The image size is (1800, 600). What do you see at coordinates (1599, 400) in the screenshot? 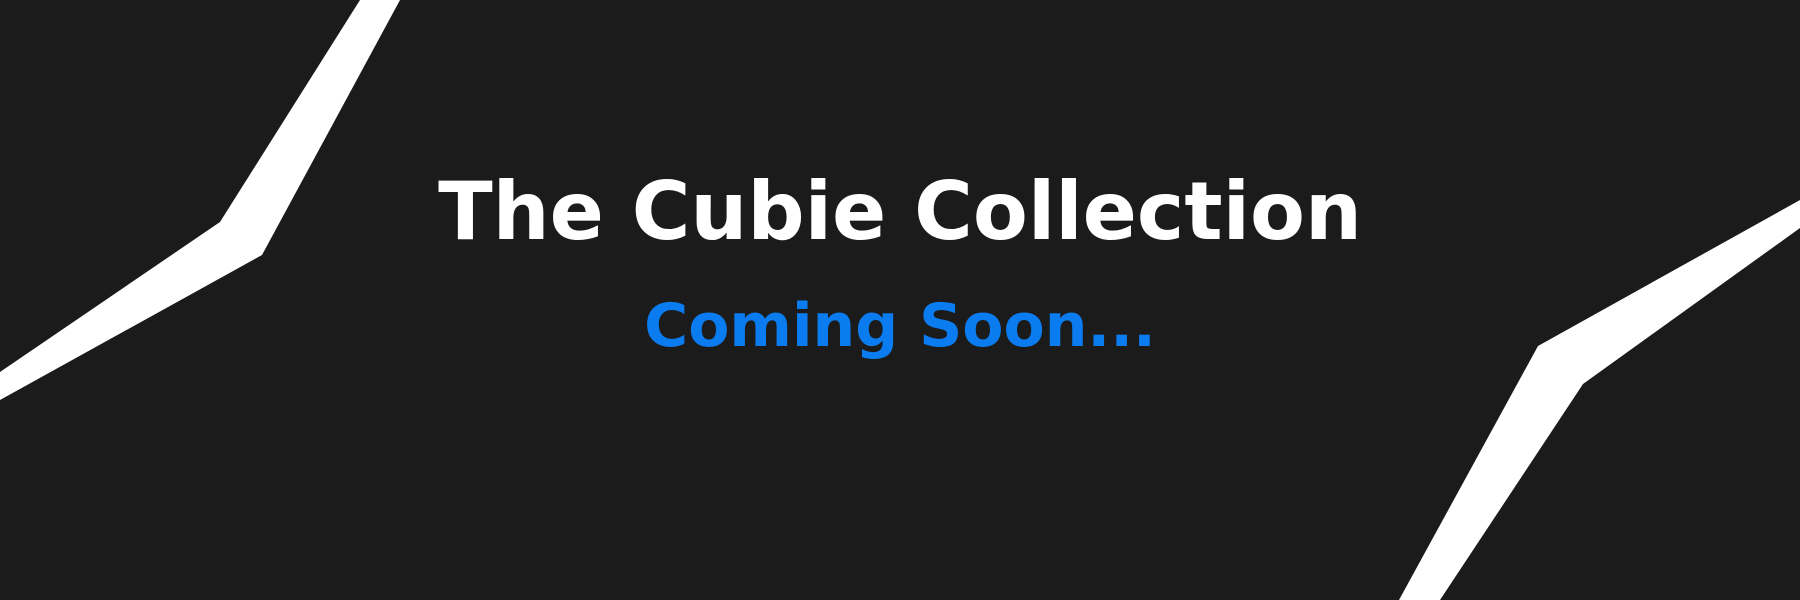
I see `right-stripe` at bounding box center [1599, 400].